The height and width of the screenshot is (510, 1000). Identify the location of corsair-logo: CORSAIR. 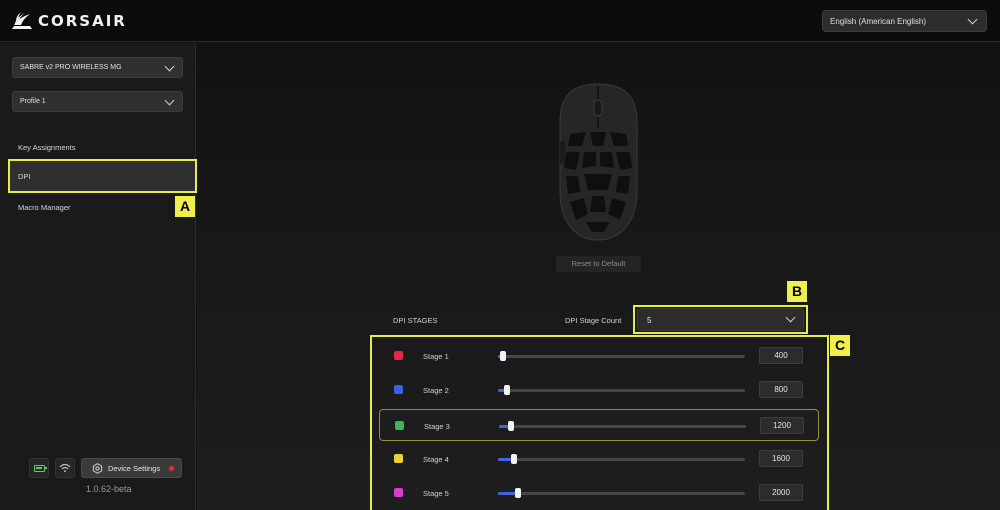
(68, 21).